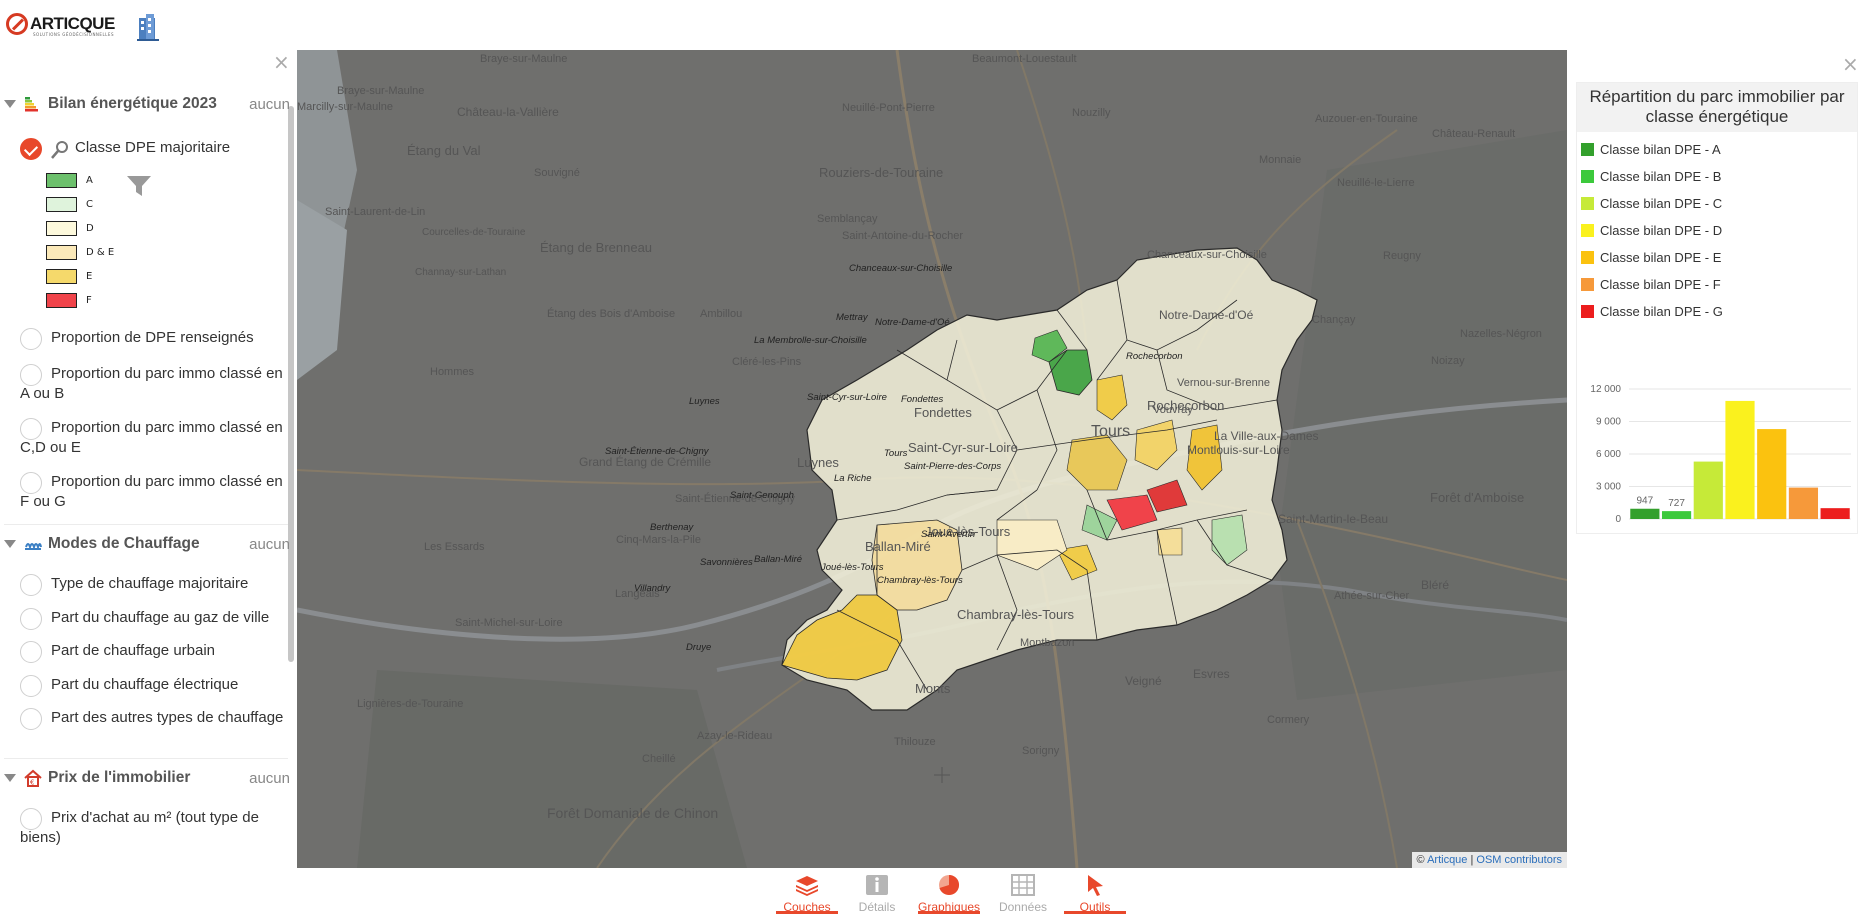  I want to click on osm-contributors-link: OSM contributors, so click(1519, 860).